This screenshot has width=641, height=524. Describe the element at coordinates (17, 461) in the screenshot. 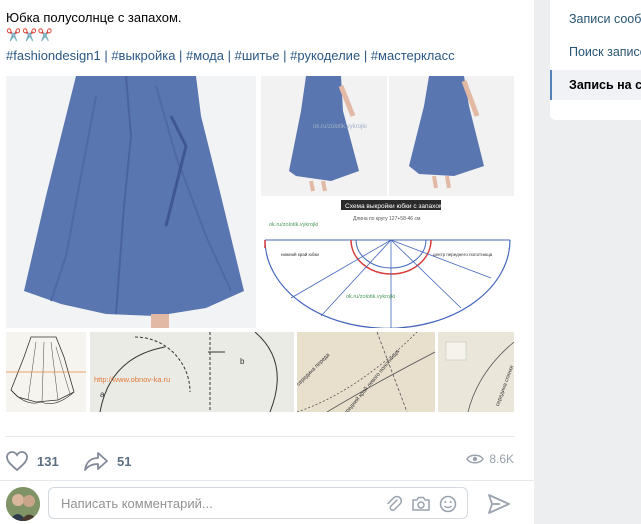

I see `heart-icon` at that location.